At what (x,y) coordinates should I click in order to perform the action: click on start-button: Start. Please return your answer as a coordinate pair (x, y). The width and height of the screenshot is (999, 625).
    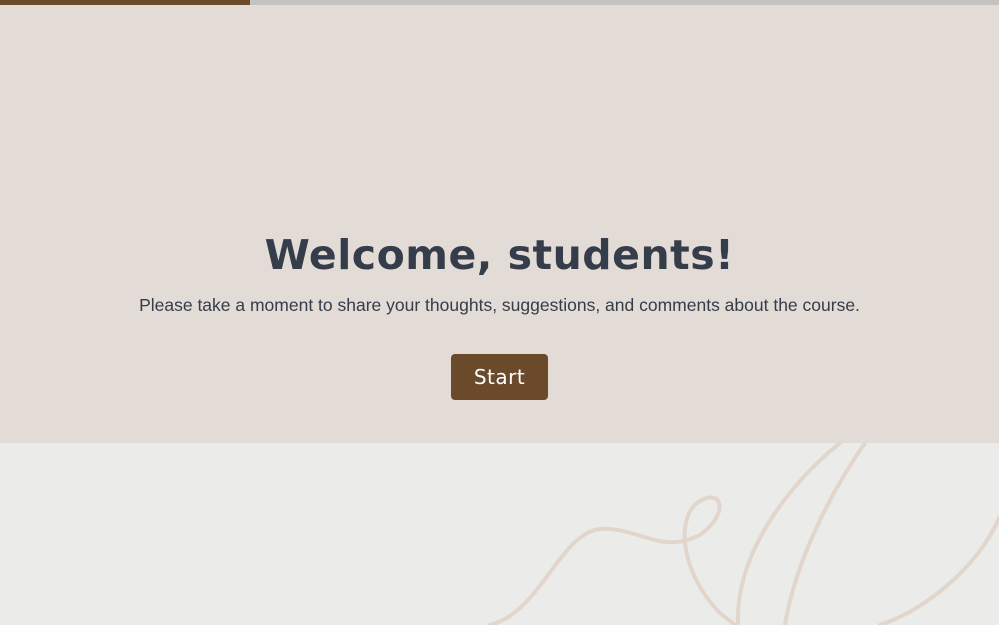
    Looking at the image, I should click on (499, 377).